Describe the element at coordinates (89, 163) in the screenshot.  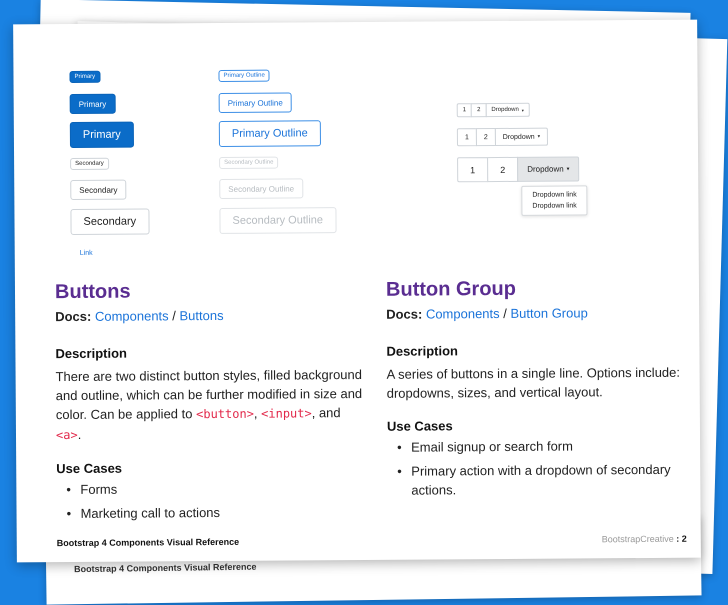
I see `secondary-button-small: Secondary` at that location.